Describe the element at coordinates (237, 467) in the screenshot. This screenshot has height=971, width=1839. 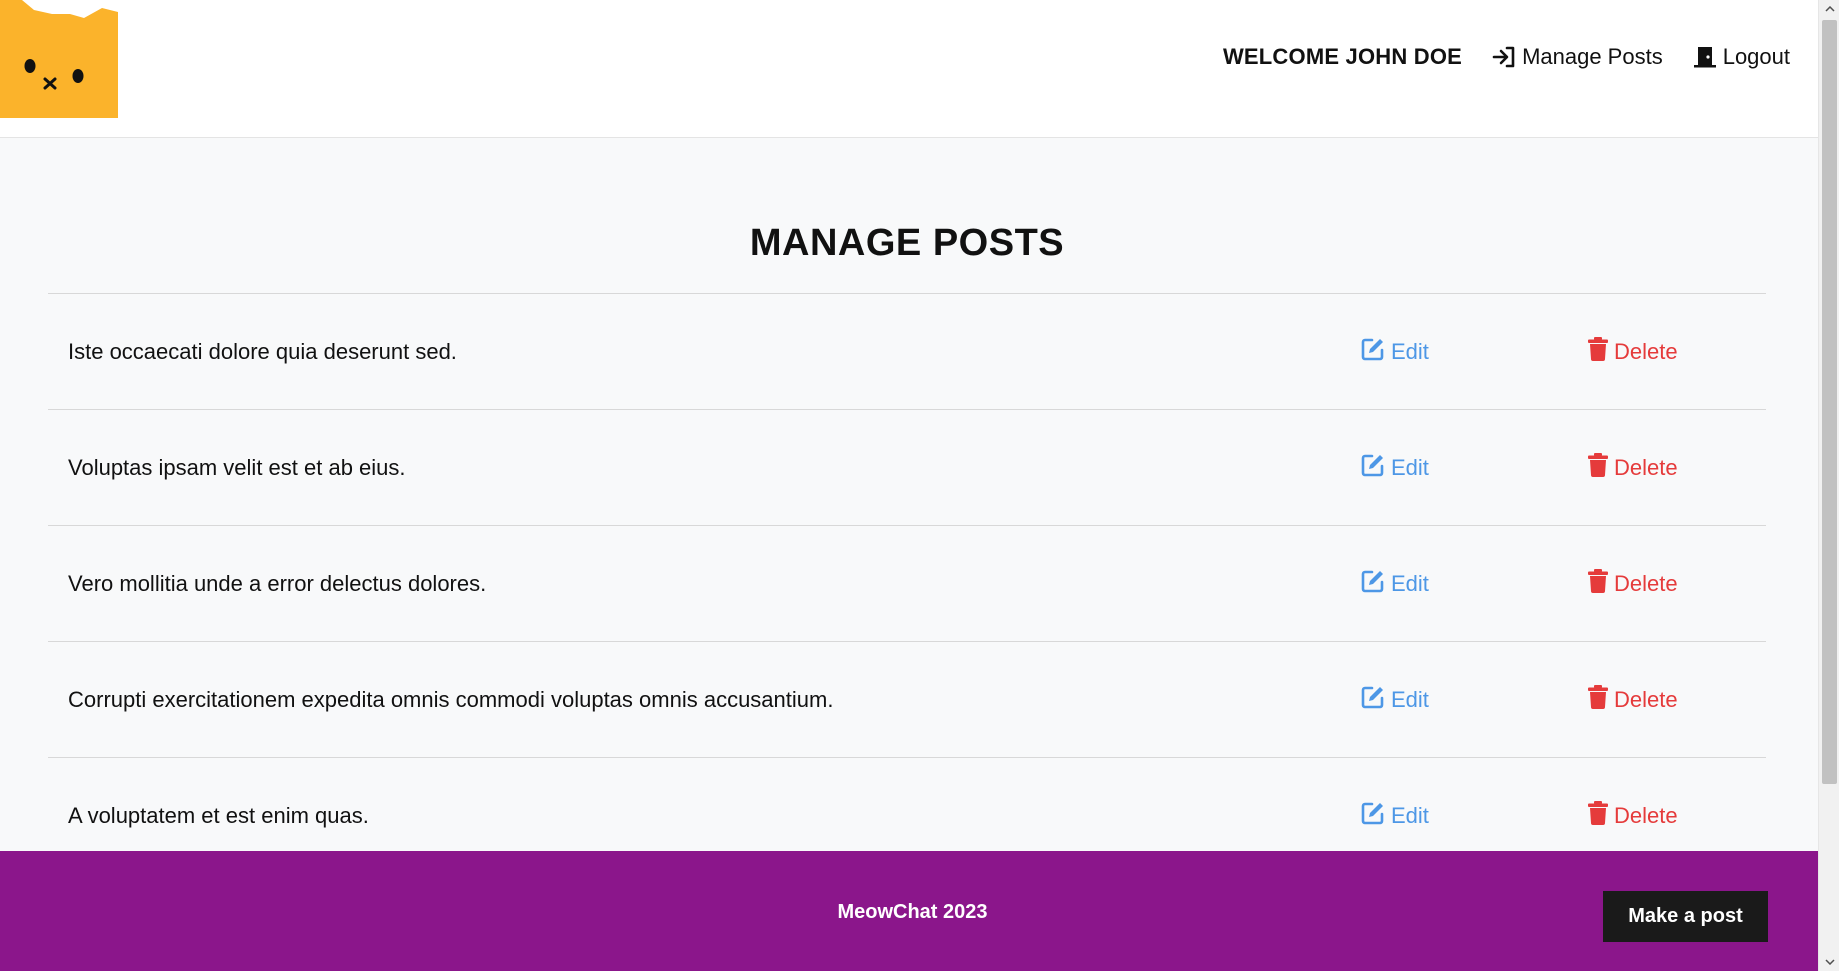
I see `post-text: Voluptas ipsam velit est et ab eius.` at that location.